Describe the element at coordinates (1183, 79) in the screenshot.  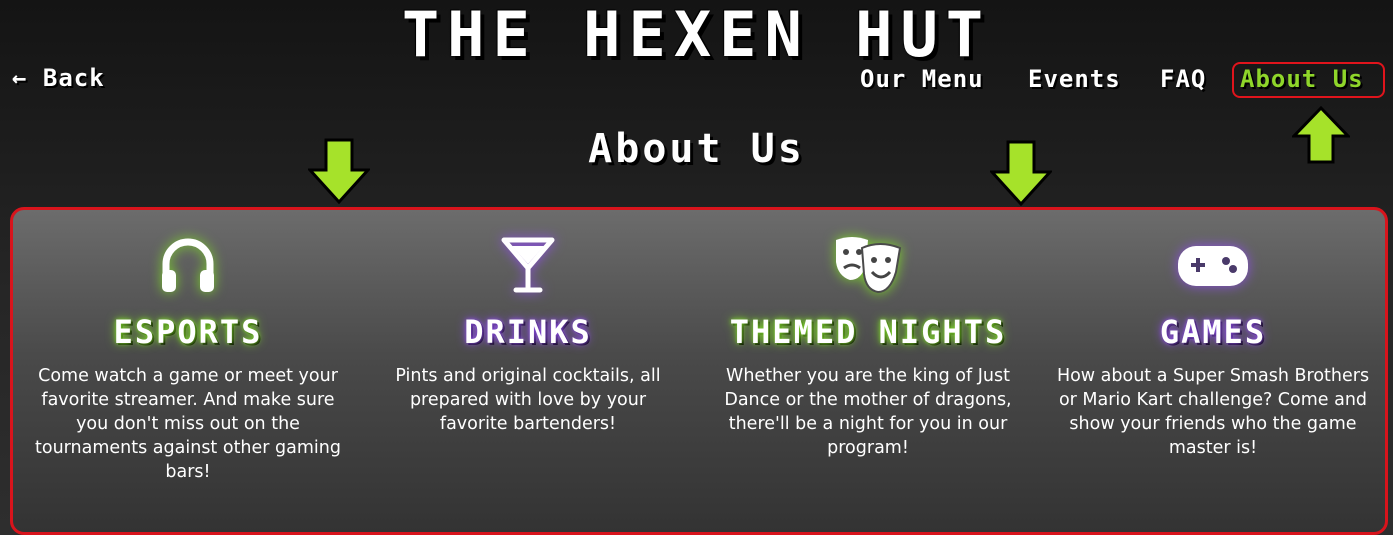
I see `nav-item-faq: FAQ` at that location.